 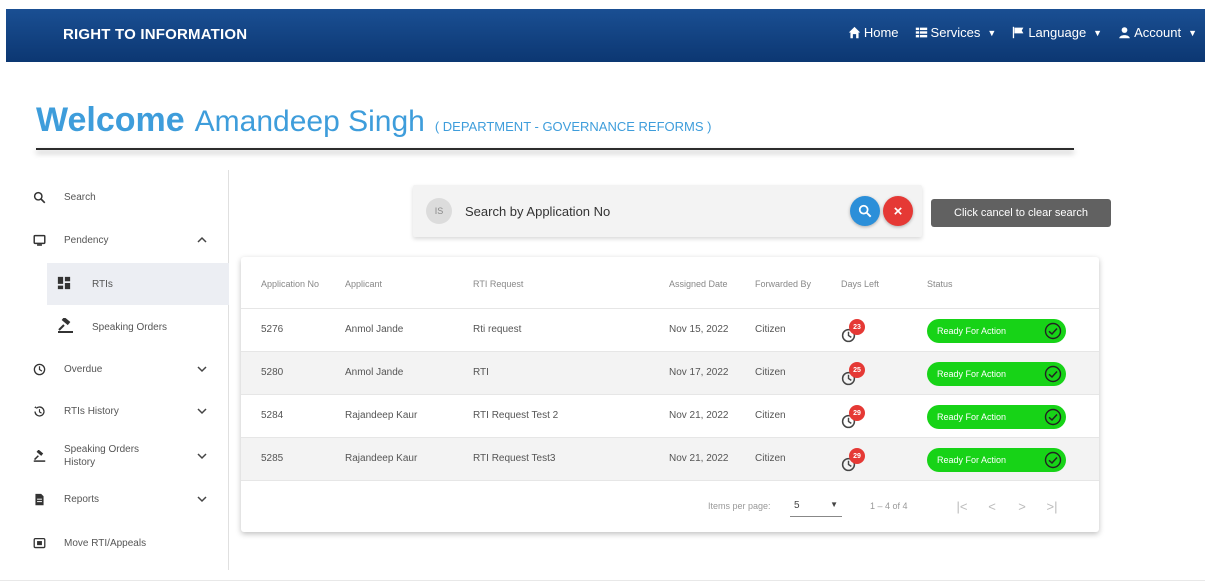 What do you see at coordinates (1022, 506) in the screenshot?
I see `next-page-button: >` at bounding box center [1022, 506].